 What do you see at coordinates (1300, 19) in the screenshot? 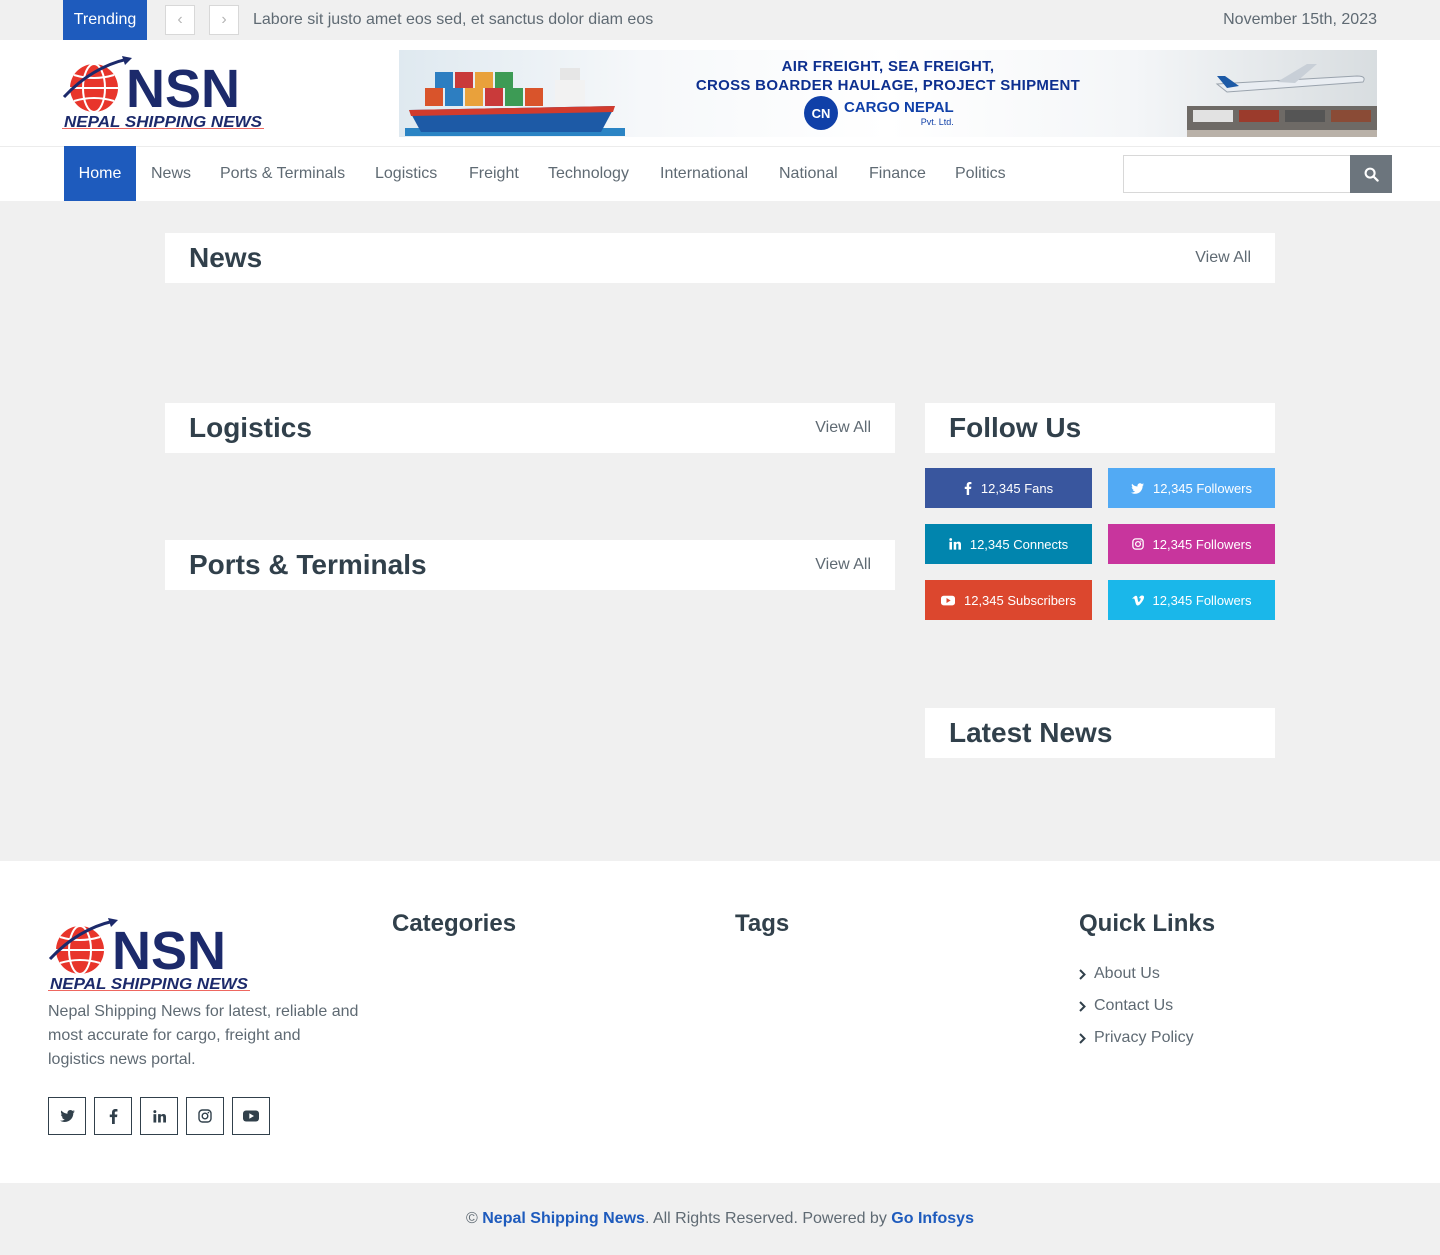
I see `current-date: November 15th, 2023` at bounding box center [1300, 19].